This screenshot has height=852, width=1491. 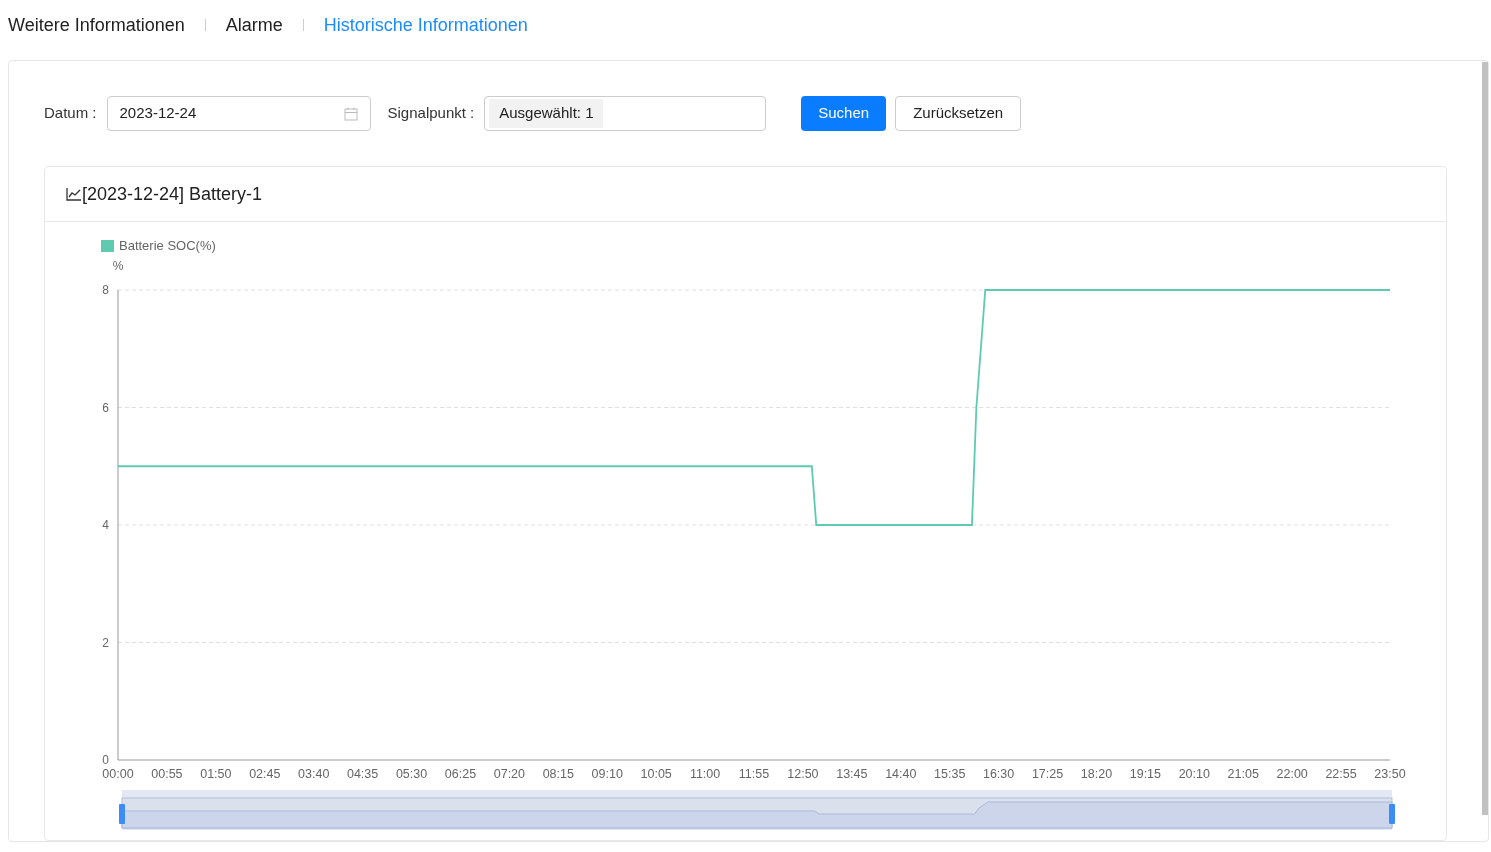 What do you see at coordinates (509, 774) in the screenshot?
I see `x-tick-label: 07:20` at bounding box center [509, 774].